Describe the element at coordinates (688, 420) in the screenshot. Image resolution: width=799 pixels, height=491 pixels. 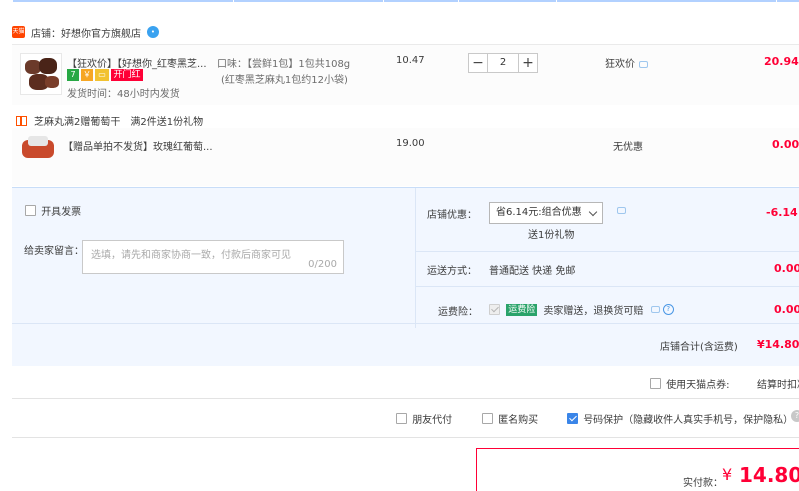
I see `number-protection-label: 号码保护（隐藏收件人真实手机号，保护隐私）` at that location.